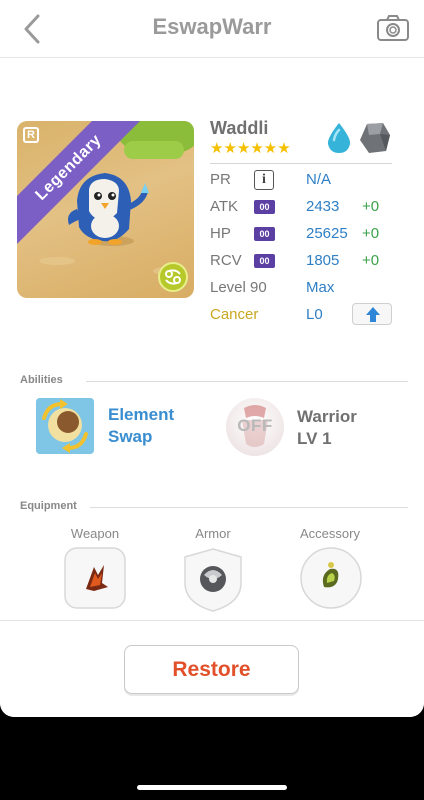 The height and width of the screenshot is (800, 424). Describe the element at coordinates (249, 507) in the screenshot. I see `equipment-divider` at that location.